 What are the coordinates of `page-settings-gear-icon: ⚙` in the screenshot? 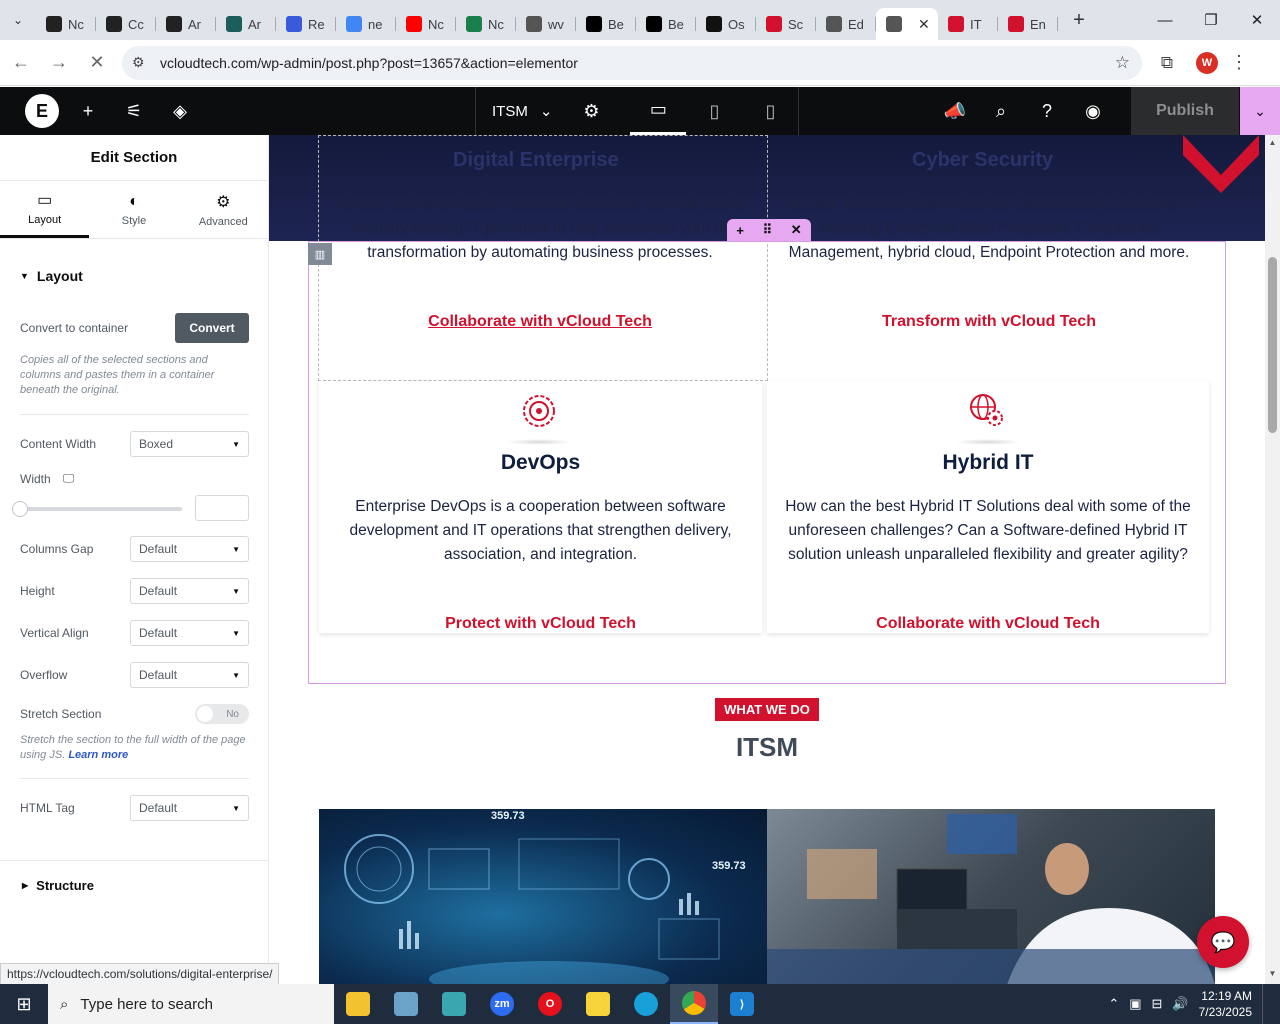 It's located at (591, 111).